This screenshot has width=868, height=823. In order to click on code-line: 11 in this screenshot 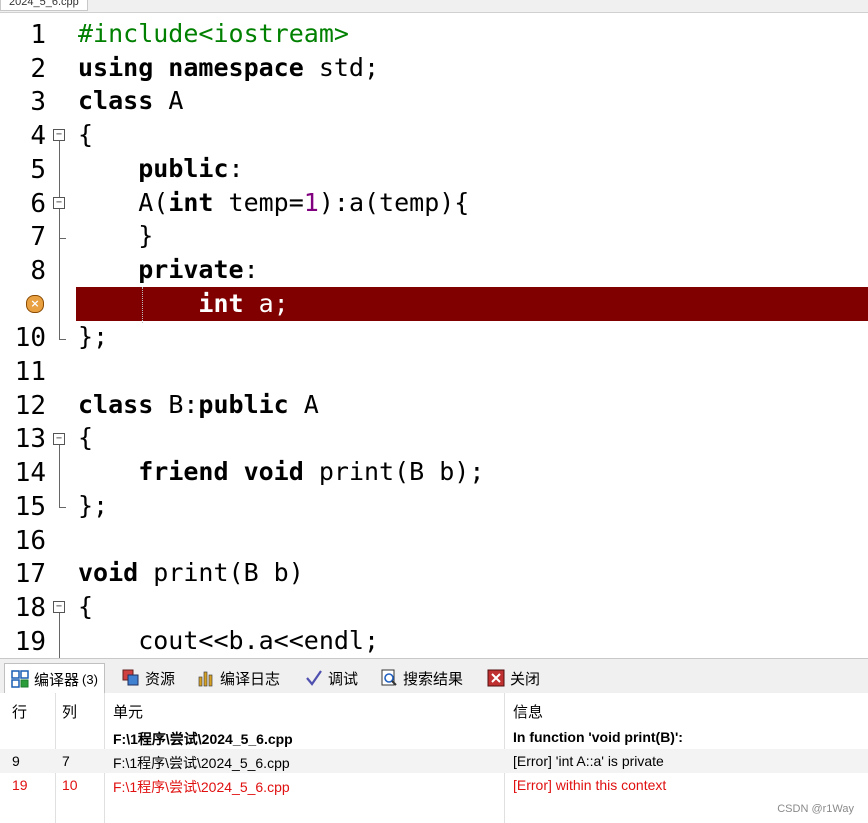, I will do `click(434, 371)`.